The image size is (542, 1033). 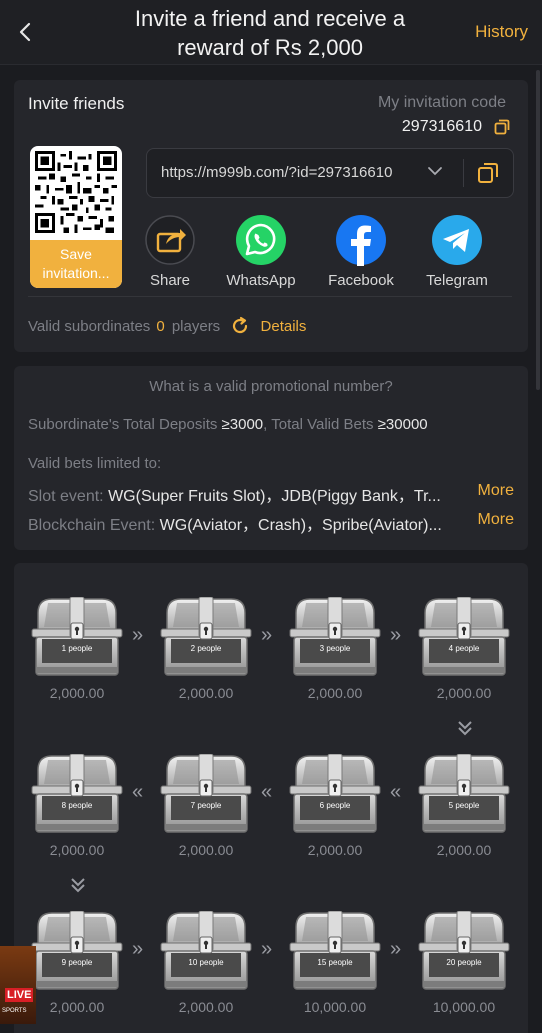 I want to click on title-line-1: Invite a friend and receive a, so click(x=270, y=18).